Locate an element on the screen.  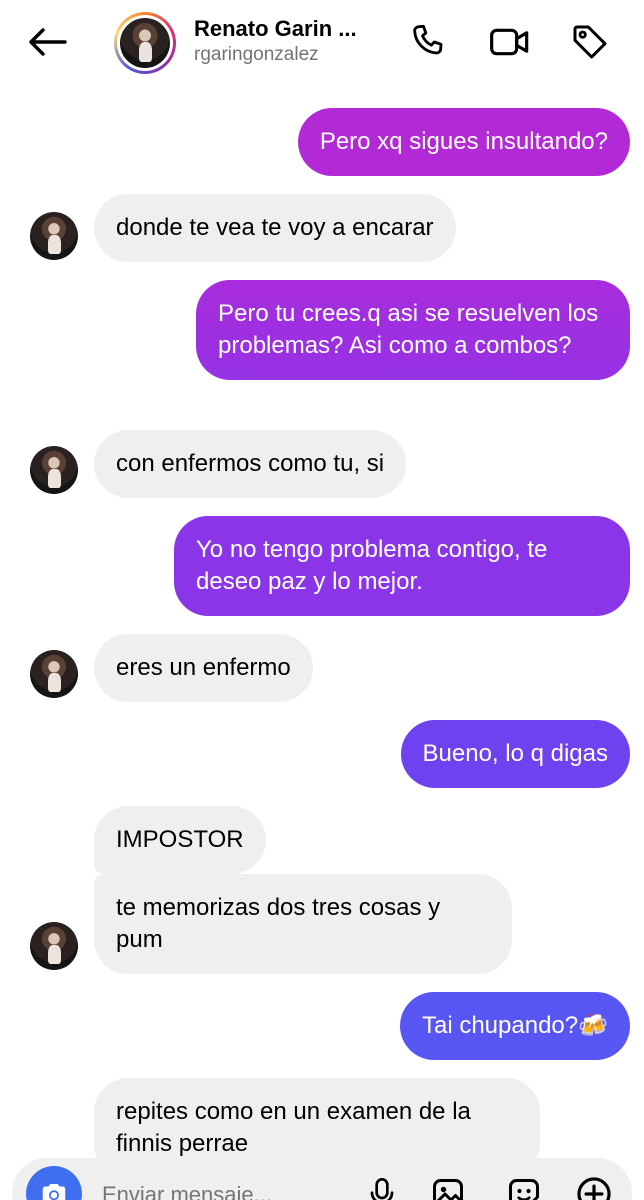
avatar-image is located at coordinates (145, 43).